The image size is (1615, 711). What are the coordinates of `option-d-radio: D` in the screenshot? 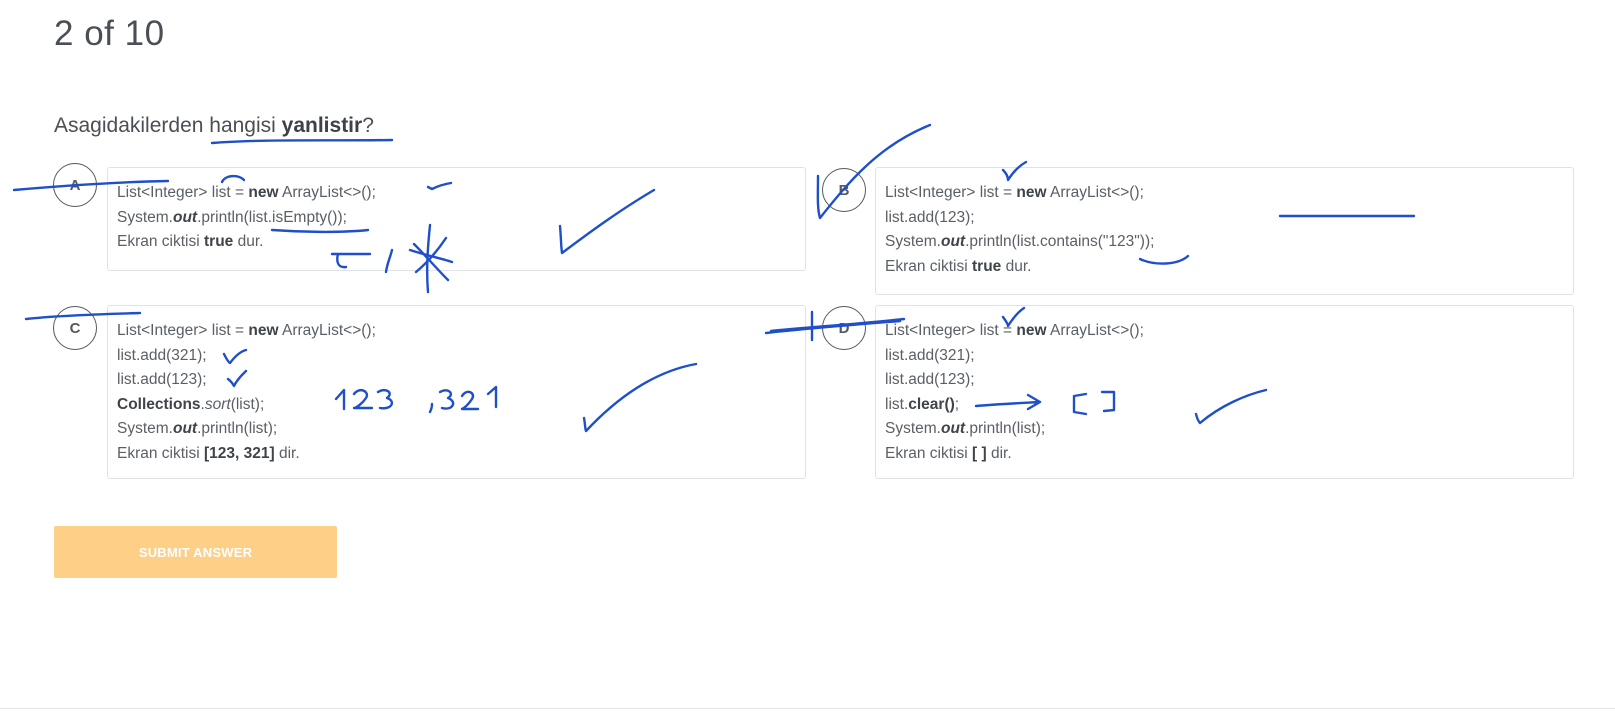 It's located at (844, 328).